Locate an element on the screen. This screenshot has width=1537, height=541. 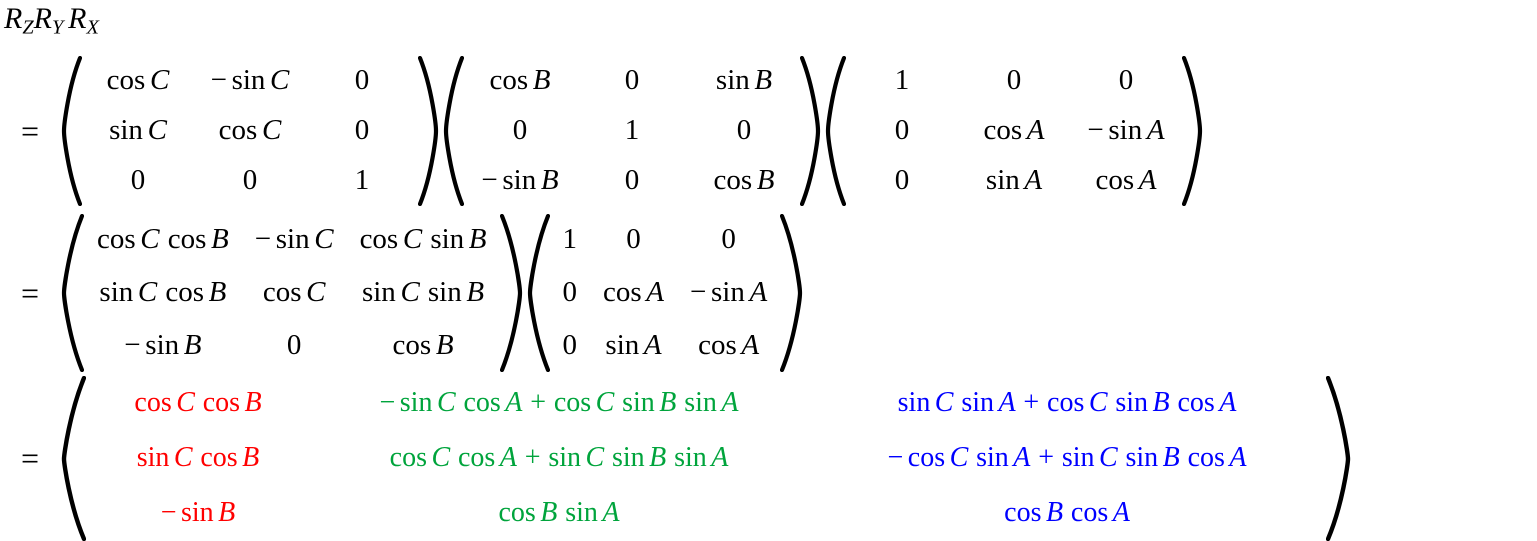
cell-r1c2: − sin Ccos A + cos Csin Bsin A is located at coordinates (559, 403).